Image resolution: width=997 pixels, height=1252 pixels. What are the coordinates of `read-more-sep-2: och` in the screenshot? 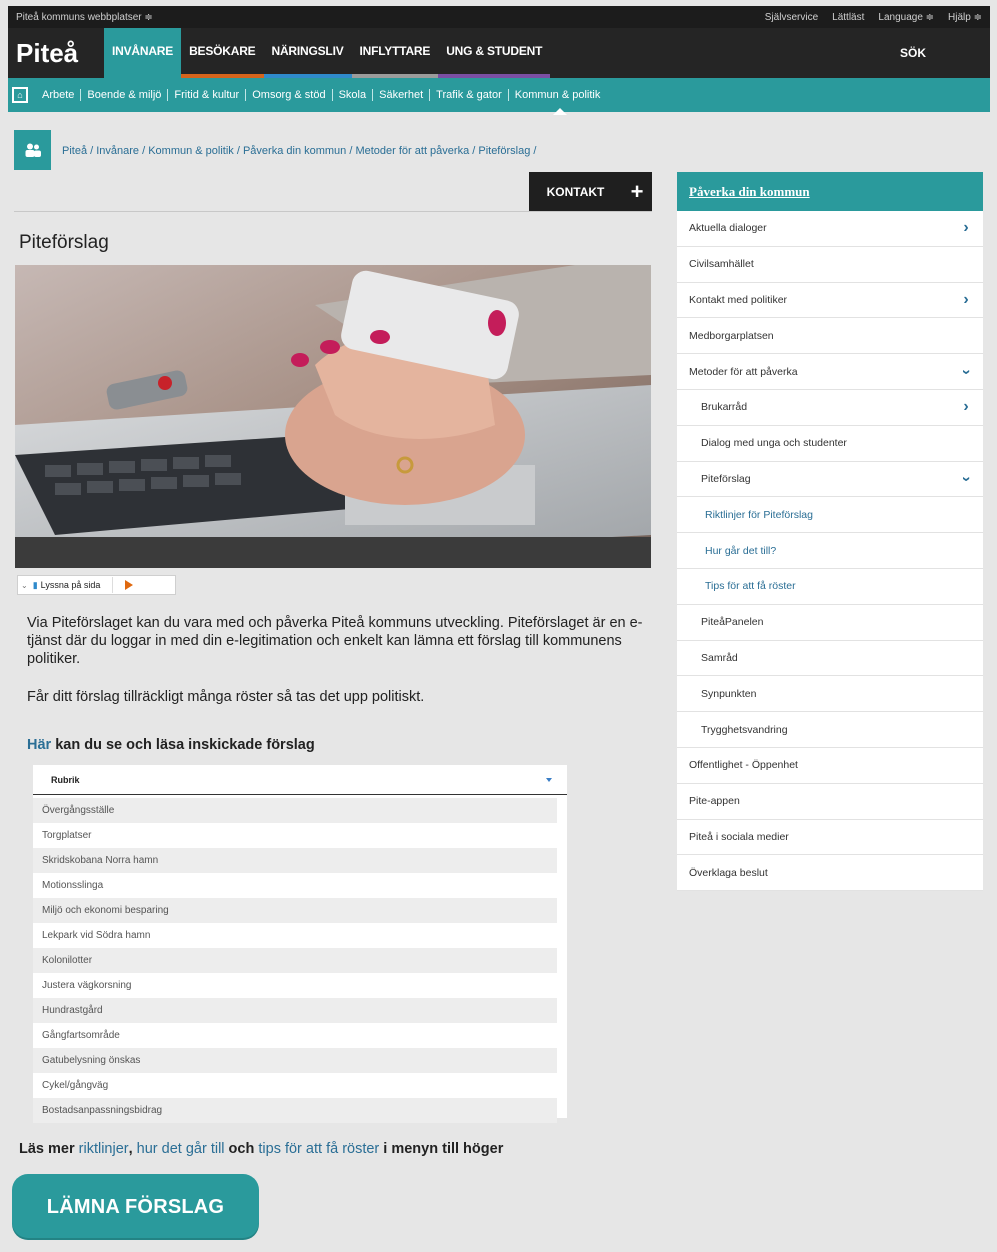 It's located at (241, 1149).